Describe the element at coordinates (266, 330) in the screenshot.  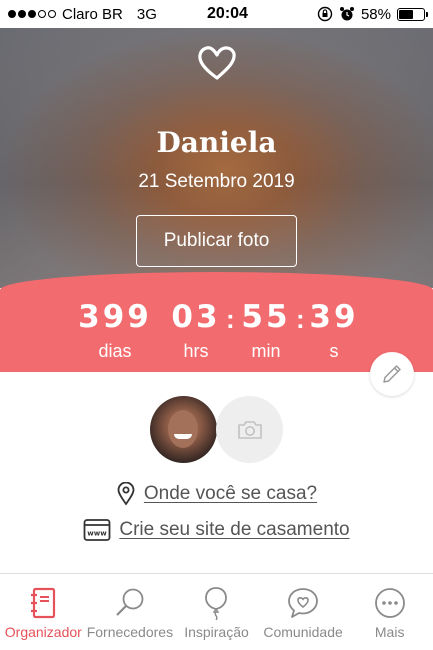
I see `countdown-minutes: 55 min` at that location.